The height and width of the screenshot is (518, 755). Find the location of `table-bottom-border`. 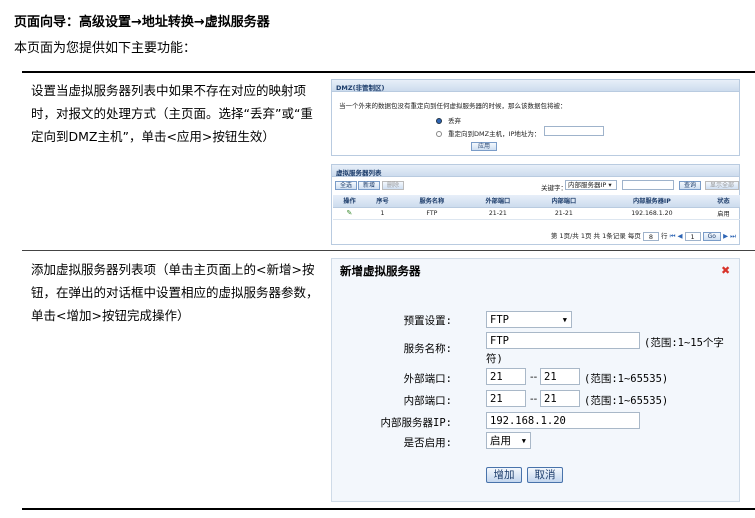

table-bottom-border is located at coordinates (388, 509).